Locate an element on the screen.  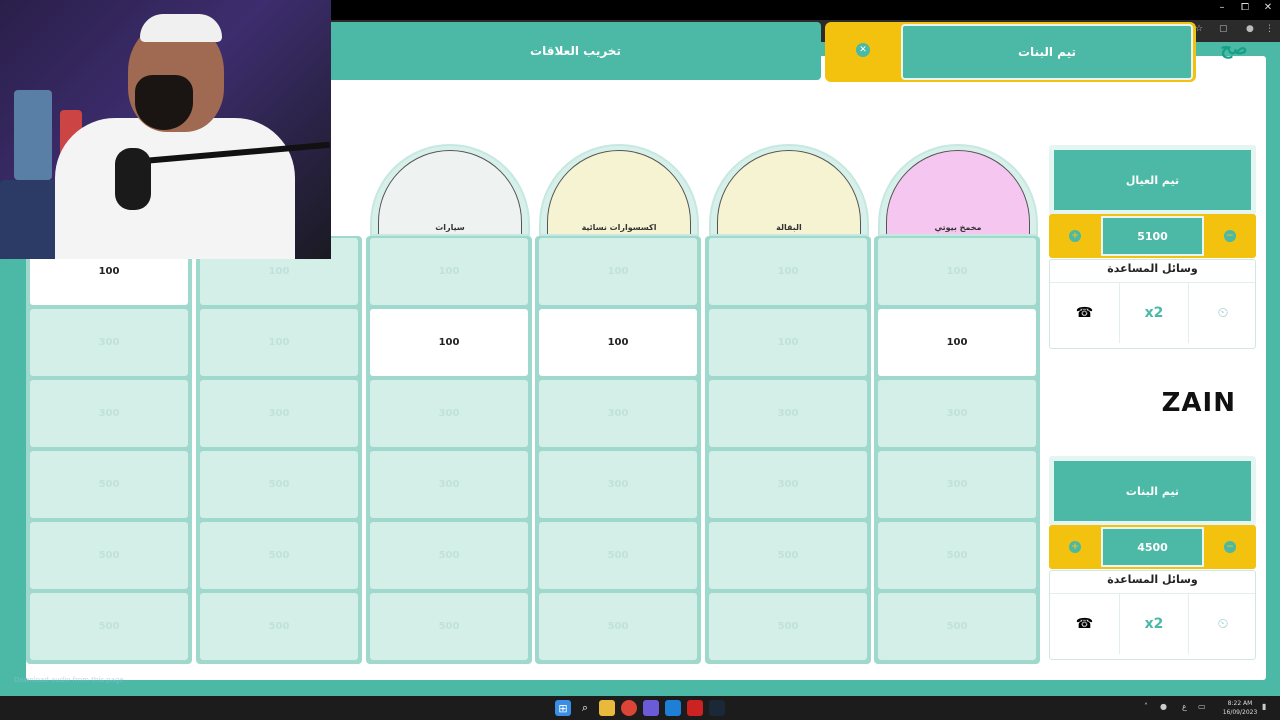
windows-start-icon: ⊞ is located at coordinates (563, 708).